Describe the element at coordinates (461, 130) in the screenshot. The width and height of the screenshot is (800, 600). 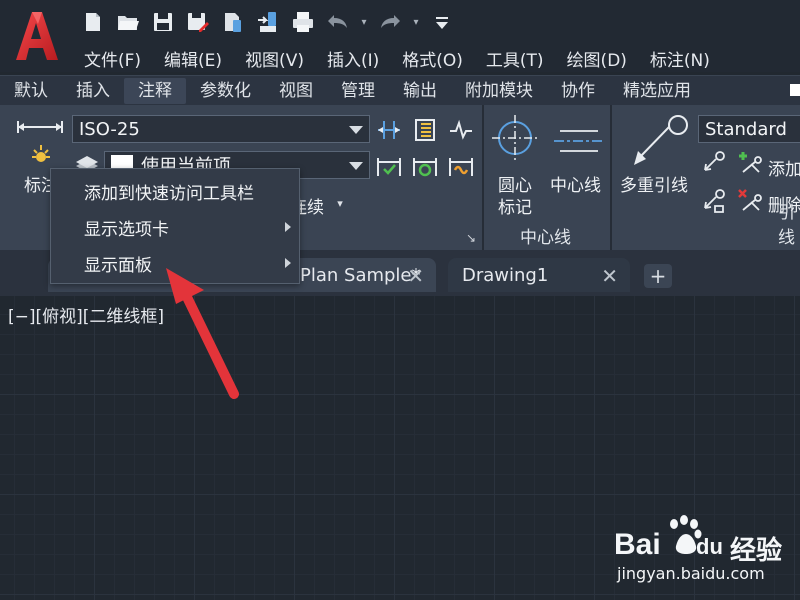
I see `inspect-icon` at that location.